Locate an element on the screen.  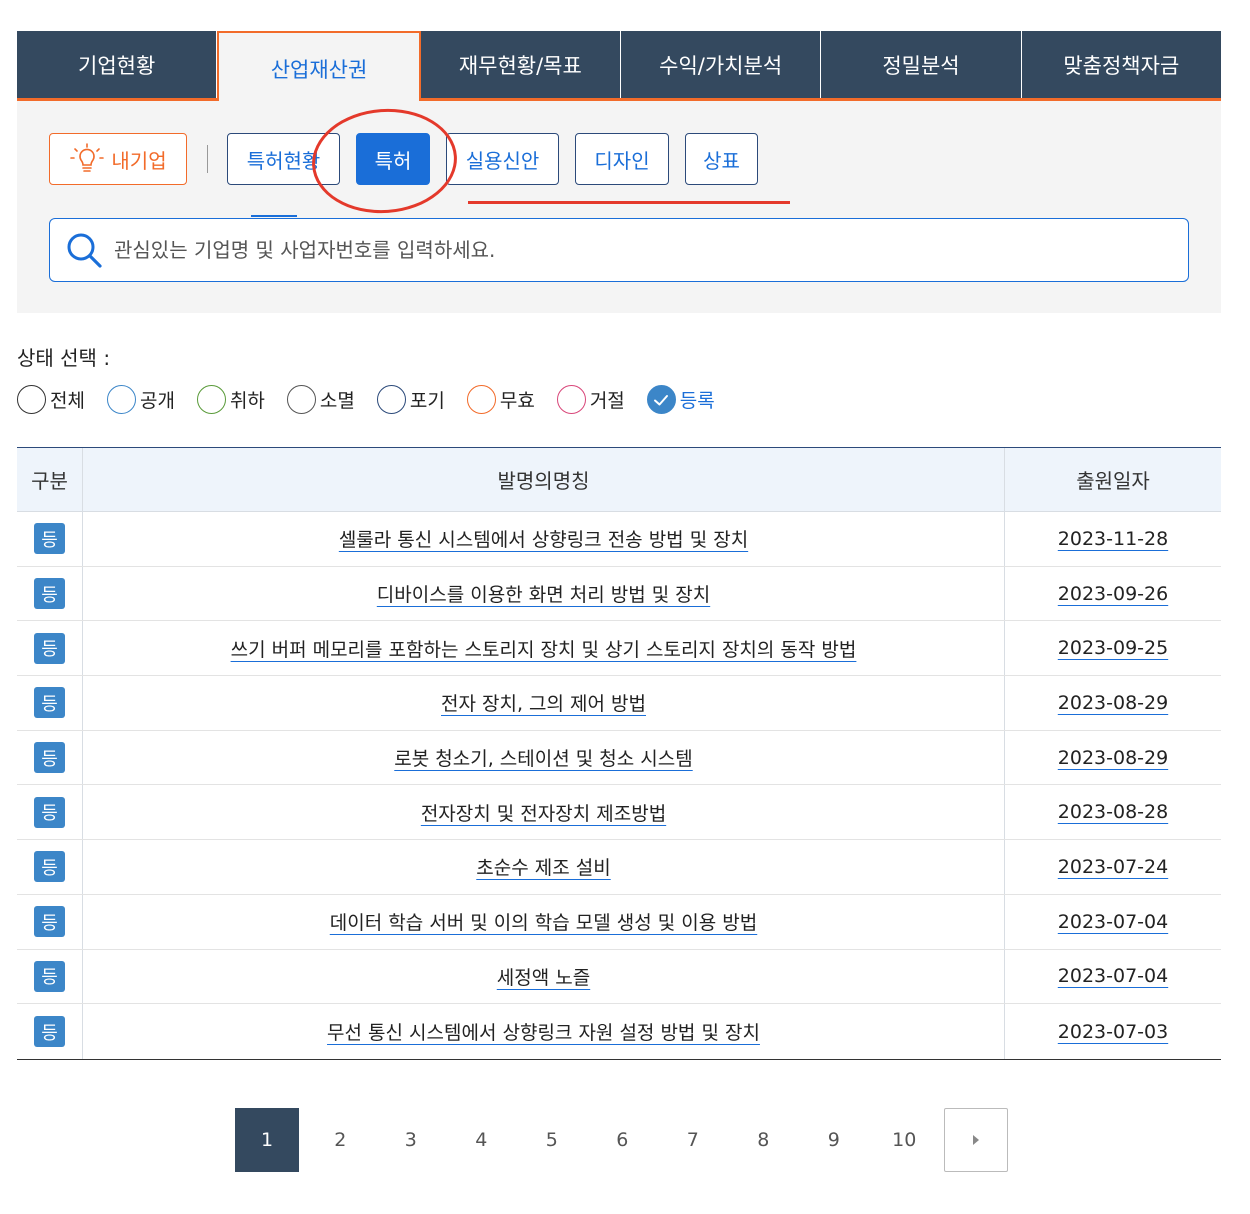
check-icon is located at coordinates (661, 399).